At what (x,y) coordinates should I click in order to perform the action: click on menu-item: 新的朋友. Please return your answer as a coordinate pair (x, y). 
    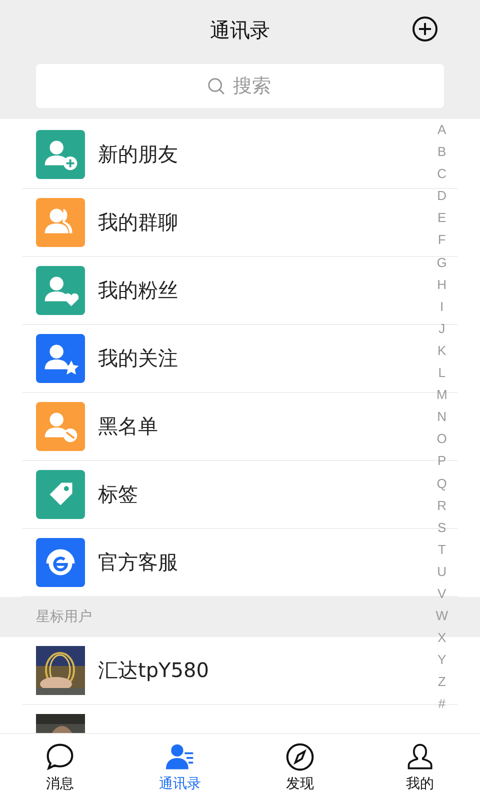
    Looking at the image, I should click on (223, 154).